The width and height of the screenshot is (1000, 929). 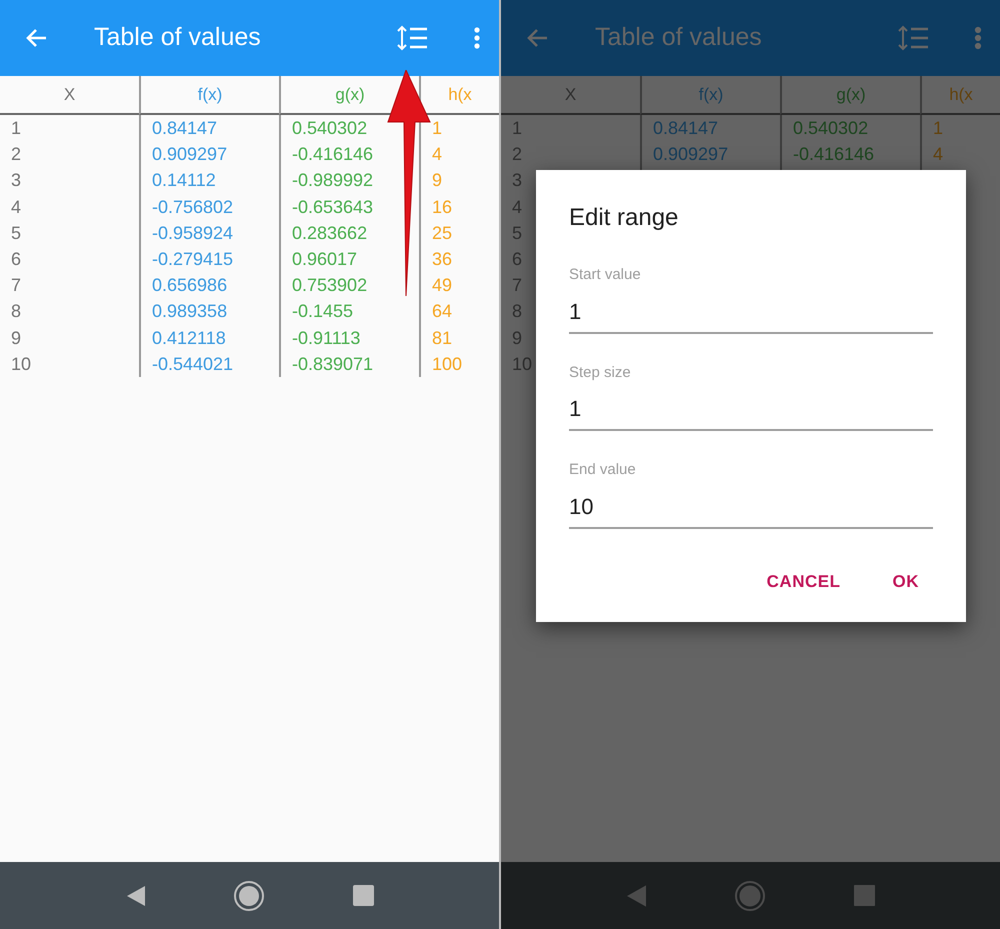 I want to click on table-cell: -0.958924, so click(x=193, y=232).